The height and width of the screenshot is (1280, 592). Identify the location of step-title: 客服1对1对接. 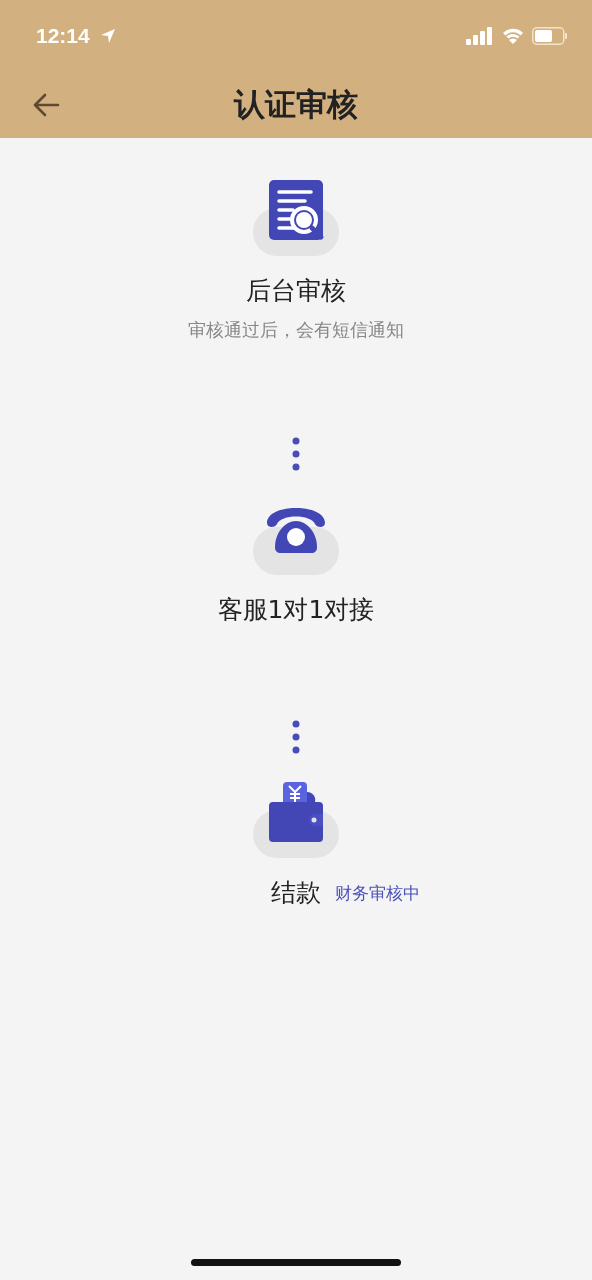
(296, 610).